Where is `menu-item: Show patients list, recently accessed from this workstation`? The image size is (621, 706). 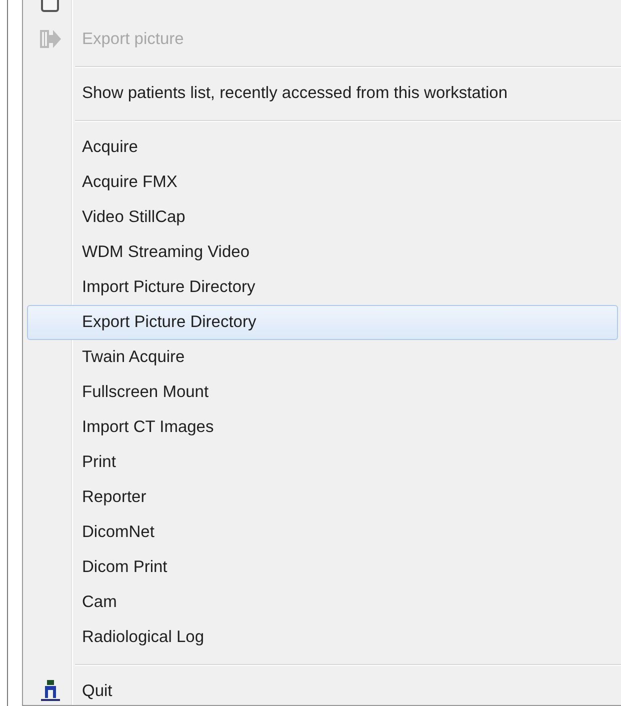
menu-item: Show patients list, recently accessed from this workstation is located at coordinates (322, 93).